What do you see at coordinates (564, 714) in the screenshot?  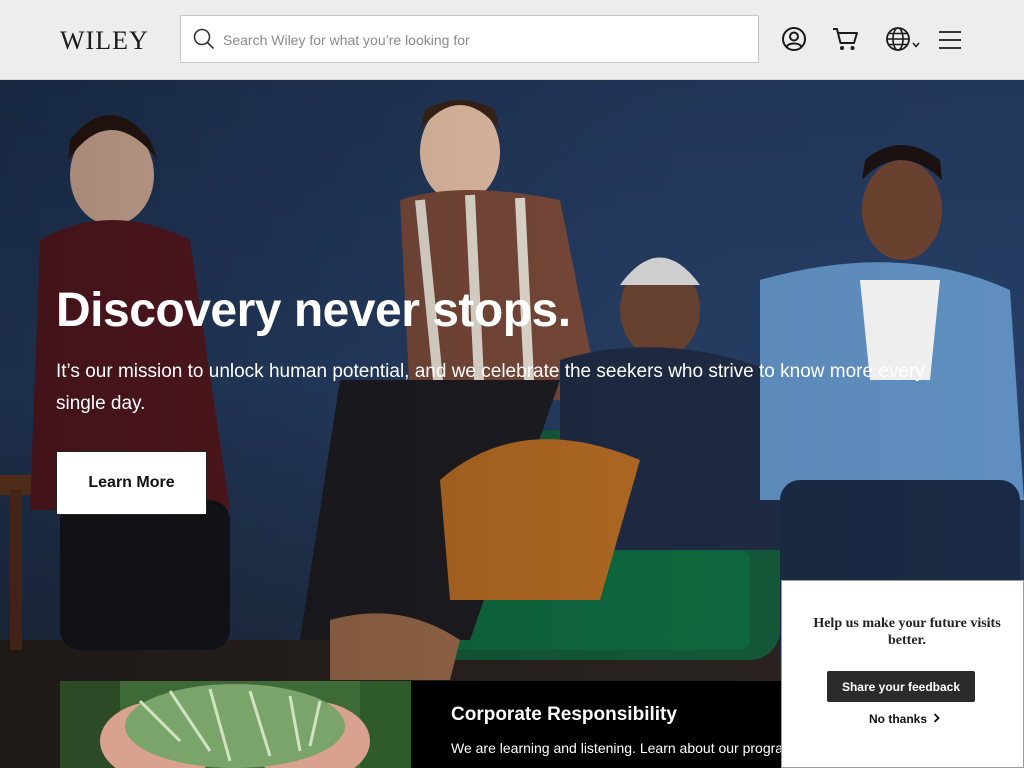 I see `card-title: Corporate Responsibility` at bounding box center [564, 714].